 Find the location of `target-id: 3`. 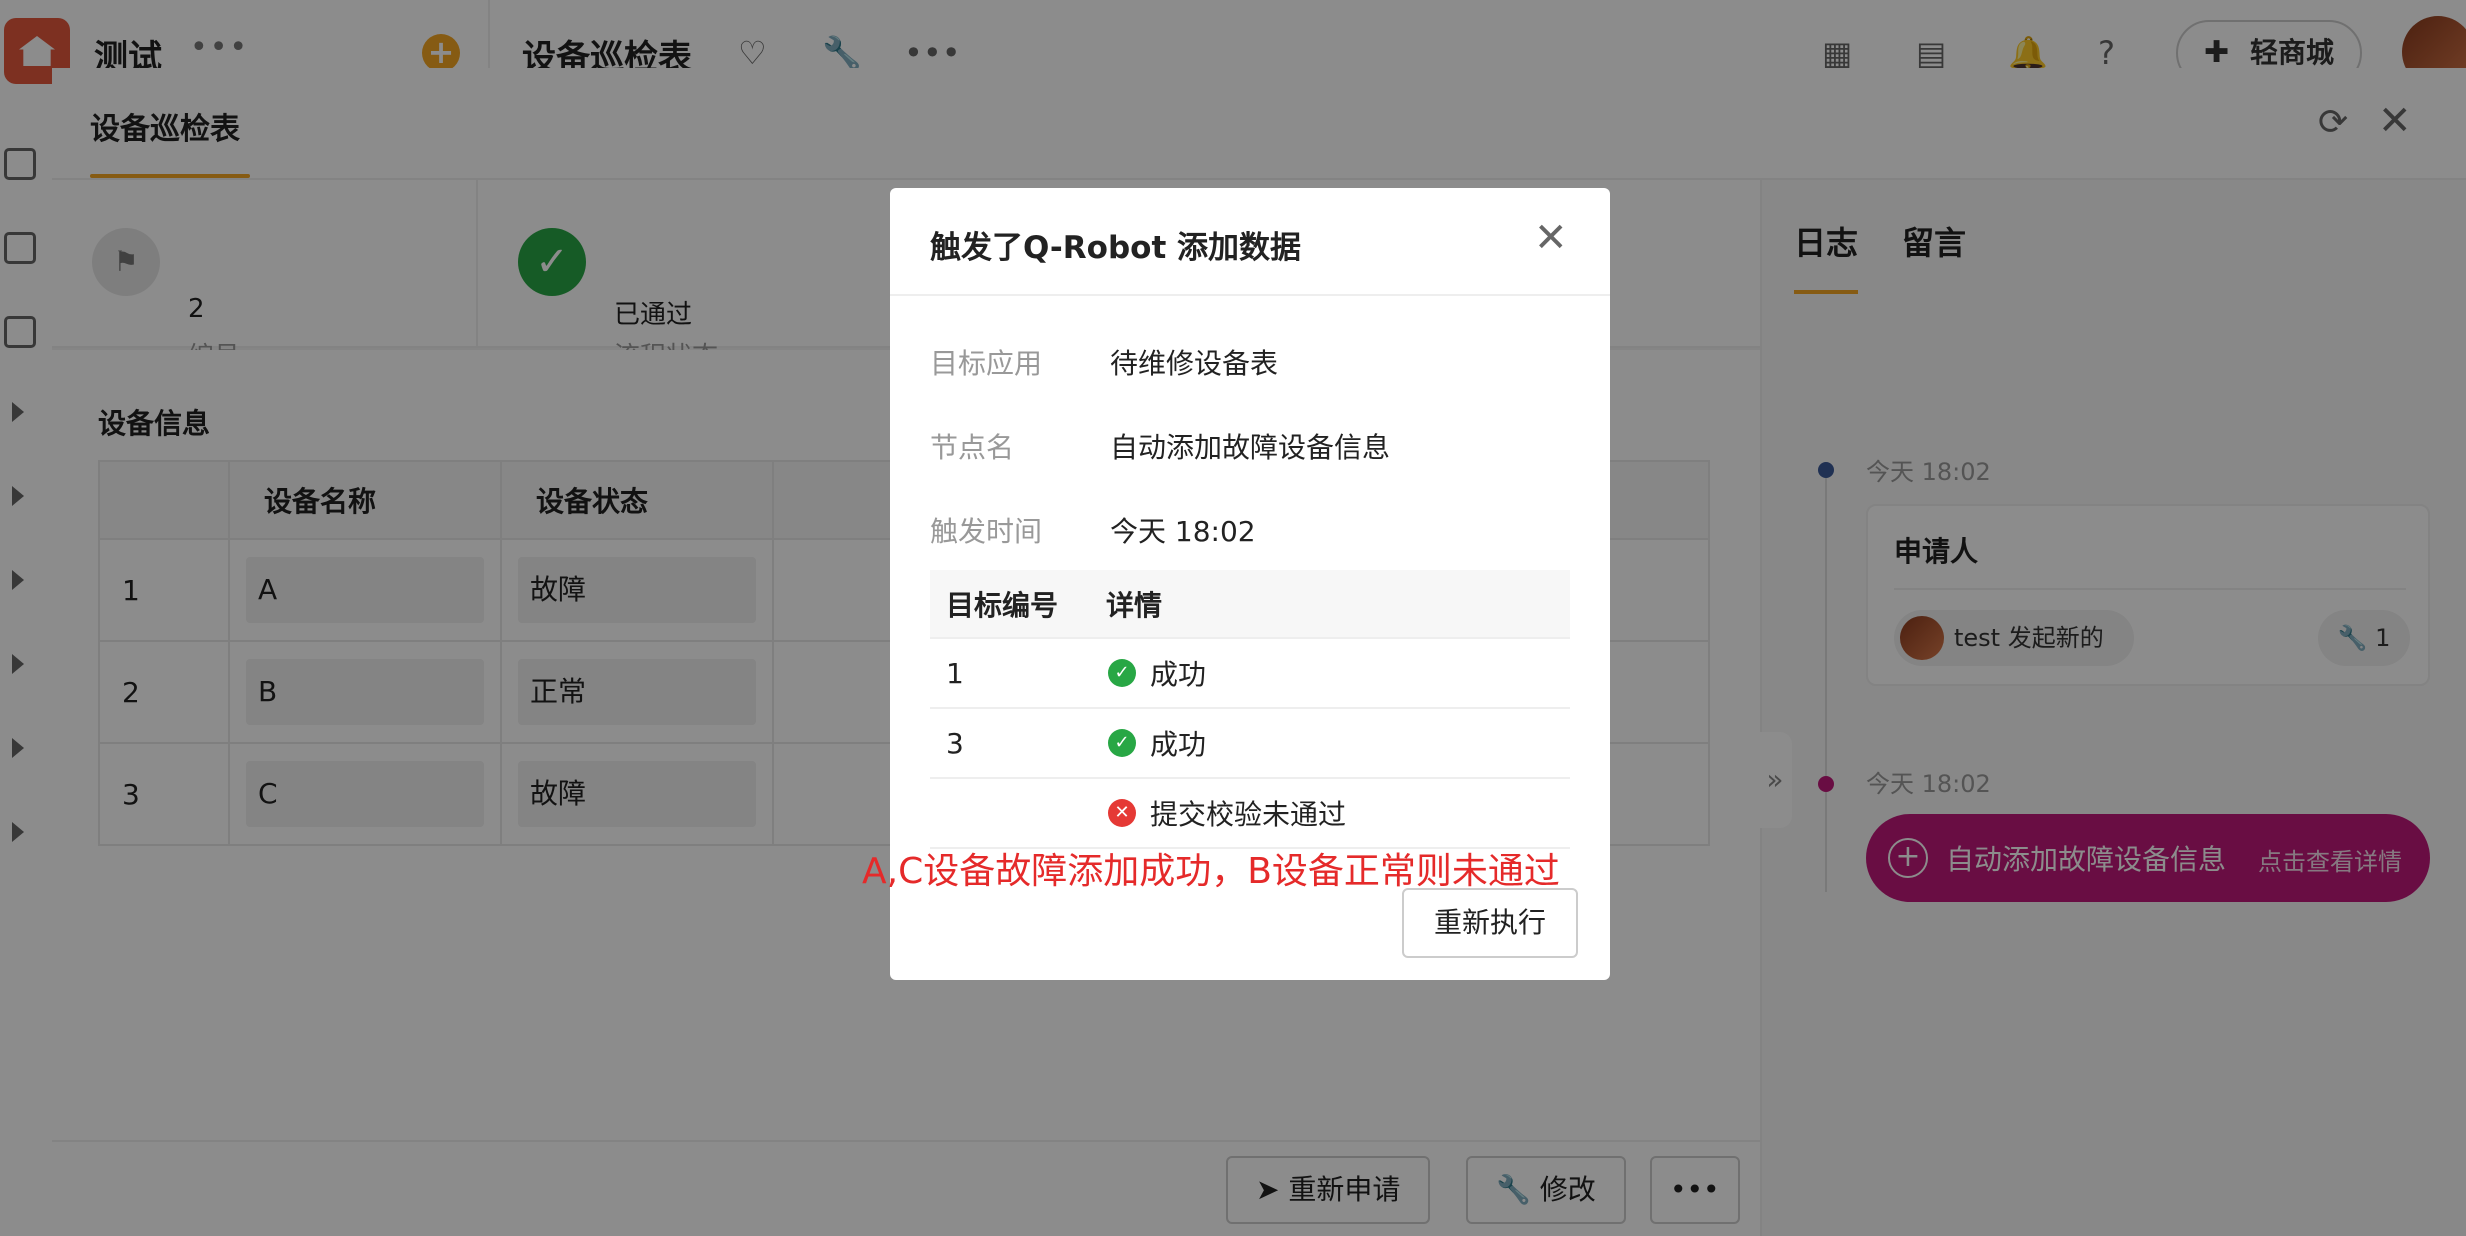

target-id: 3 is located at coordinates (1010, 743).